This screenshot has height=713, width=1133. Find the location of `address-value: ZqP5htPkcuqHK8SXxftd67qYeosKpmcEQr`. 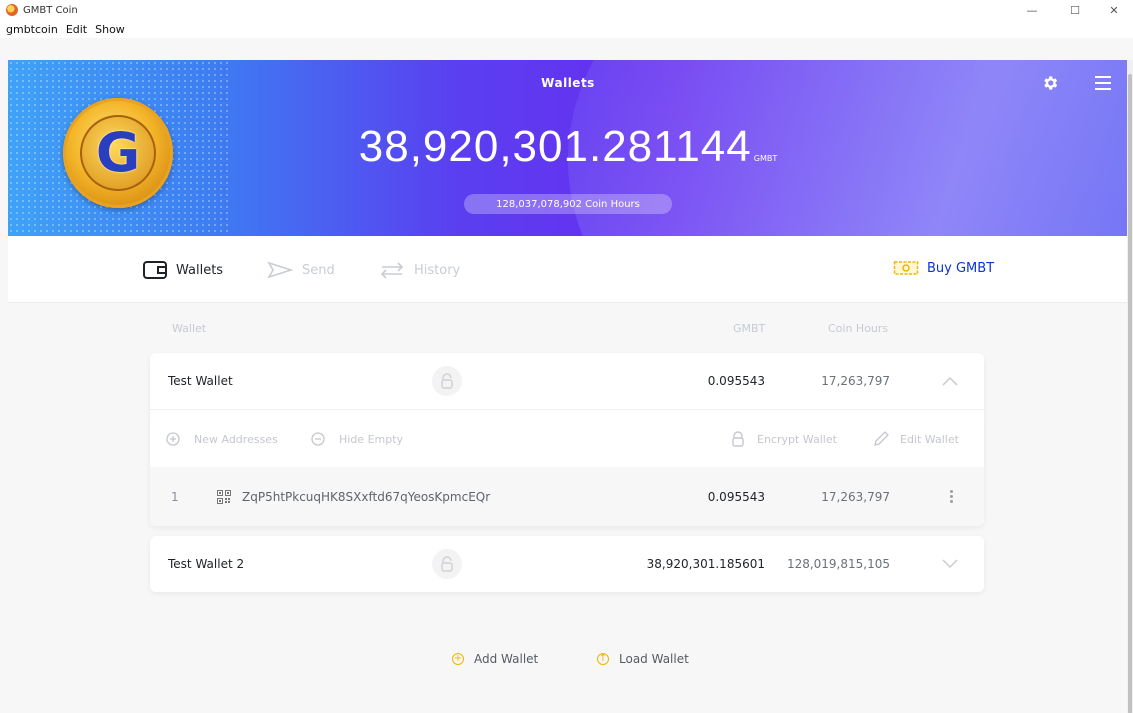

address-value: ZqP5htPkcuqHK8SXxftd67qYeosKpmcEQr is located at coordinates (366, 496).